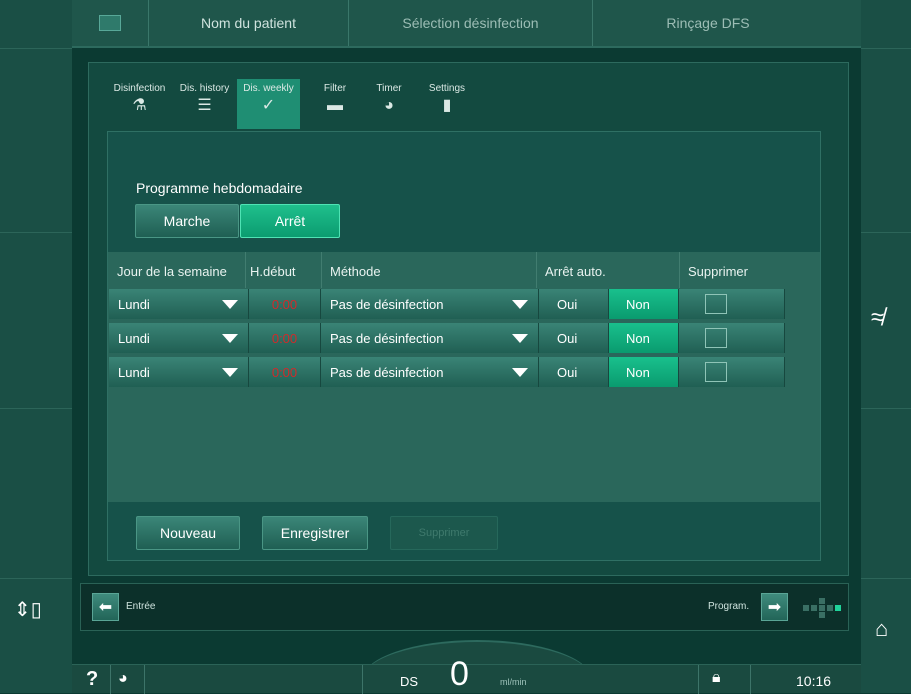 The height and width of the screenshot is (694, 911). I want to click on timer-icon: ◕, so click(389, 105).